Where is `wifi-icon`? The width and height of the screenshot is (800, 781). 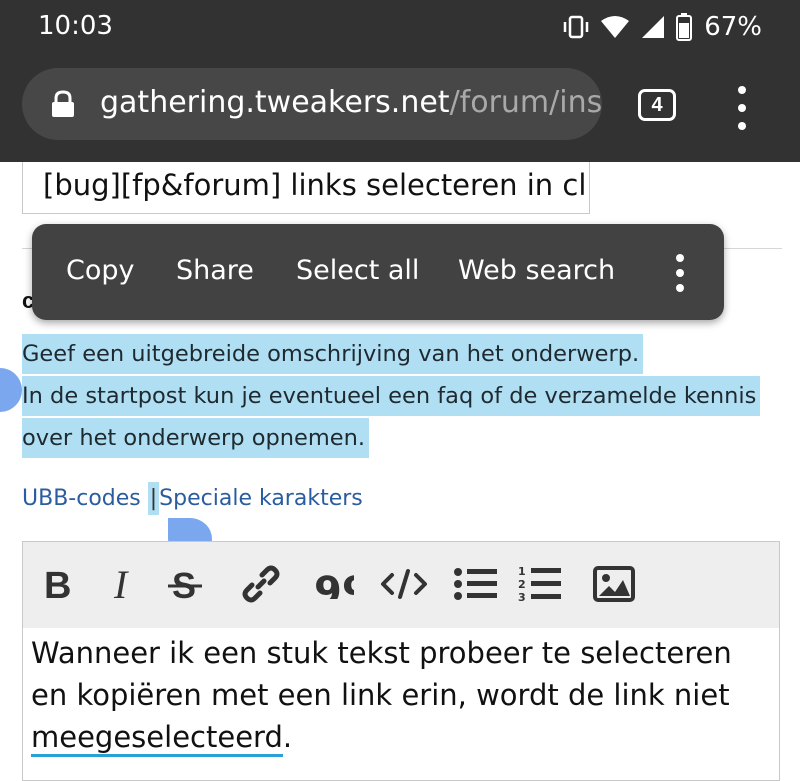 wifi-icon is located at coordinates (615, 27).